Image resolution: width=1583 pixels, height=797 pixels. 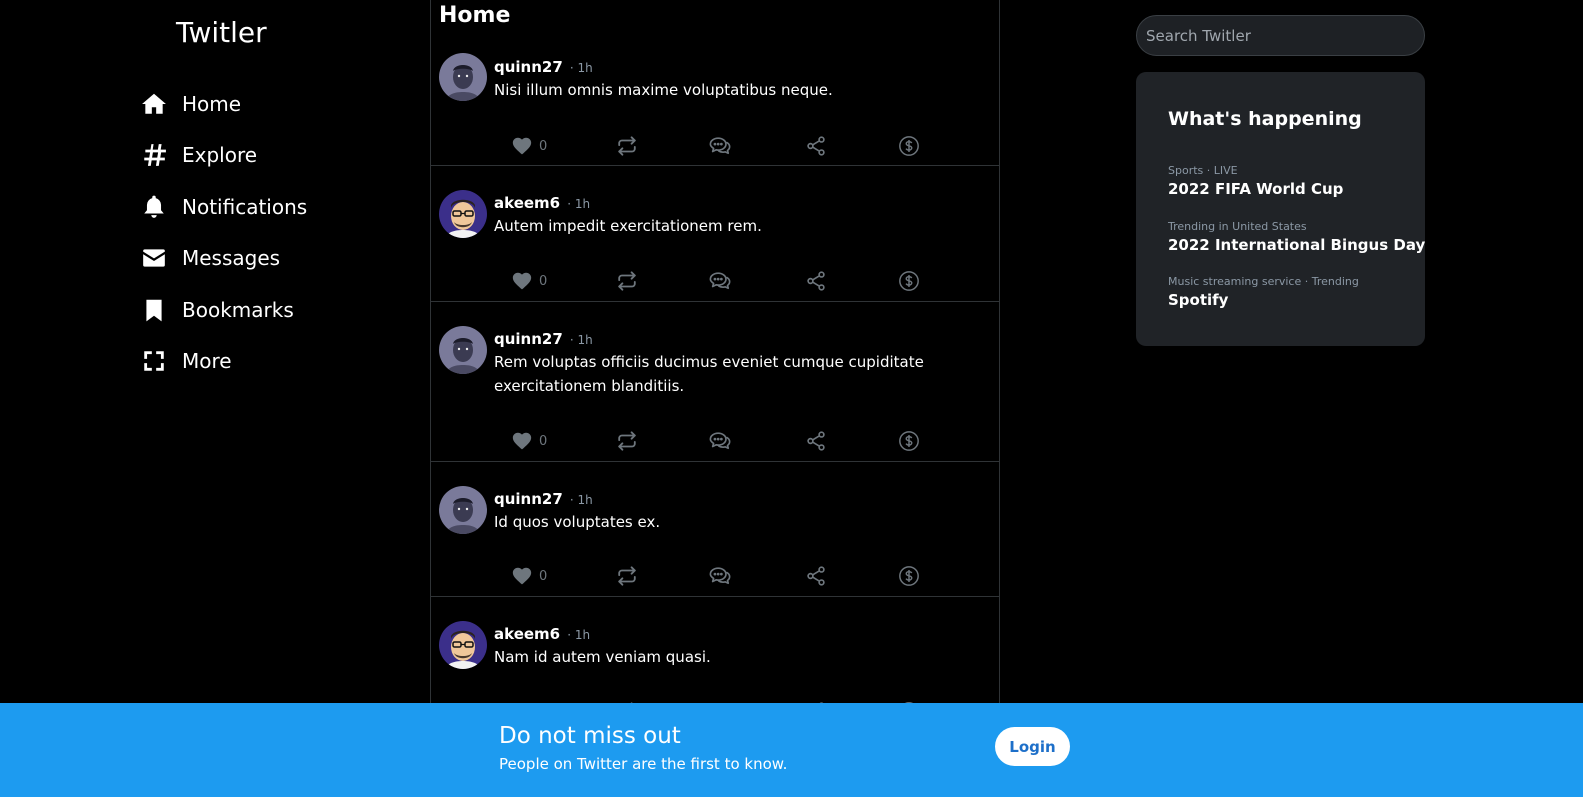 I want to click on sidebar-item-home: Home, so click(x=270, y=104).